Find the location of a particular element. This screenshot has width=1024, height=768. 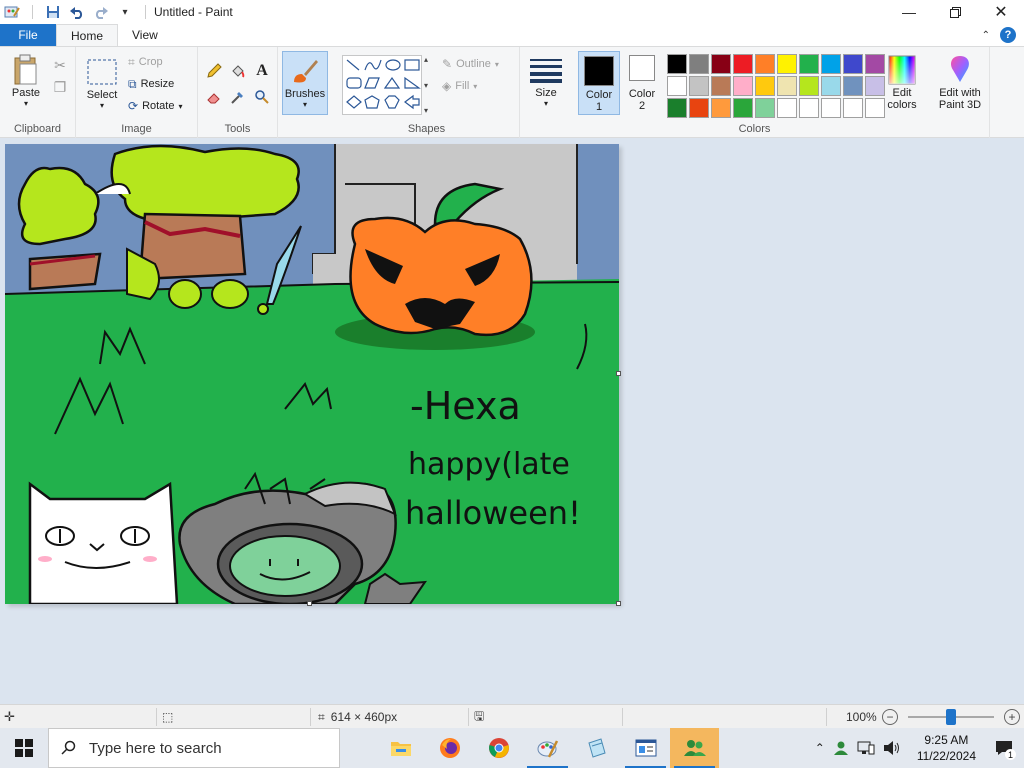

maximize-button is located at coordinates (955, 12).